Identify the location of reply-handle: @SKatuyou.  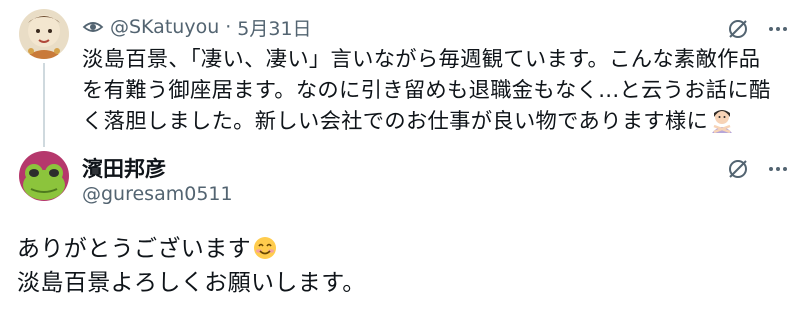
(164, 27).